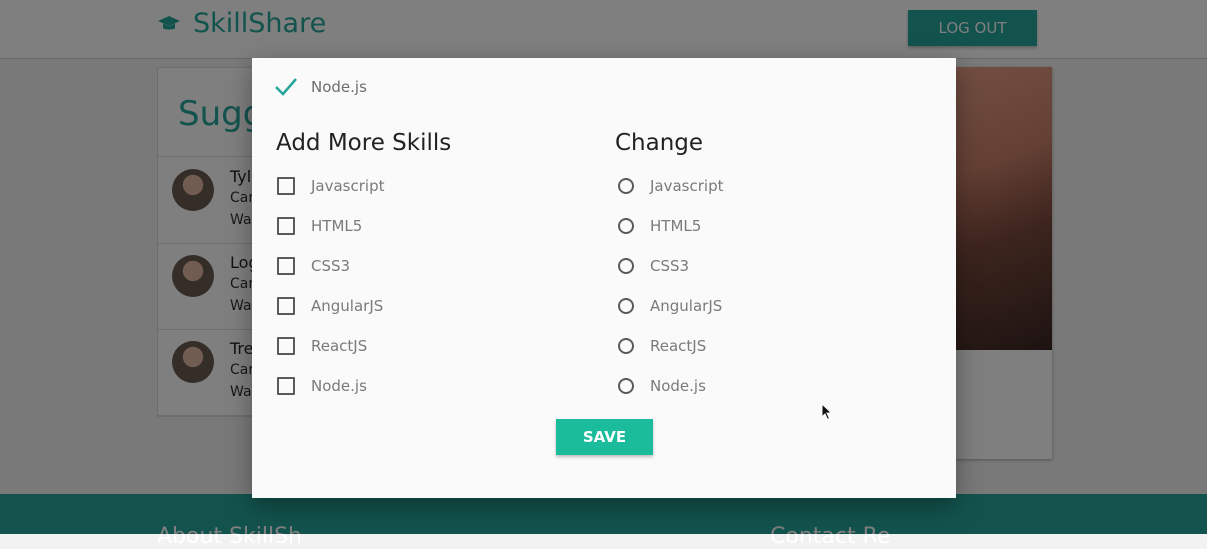 The image size is (1207, 549). Describe the element at coordinates (339, 87) in the screenshot. I see `current-skill-label: Node.js` at that location.